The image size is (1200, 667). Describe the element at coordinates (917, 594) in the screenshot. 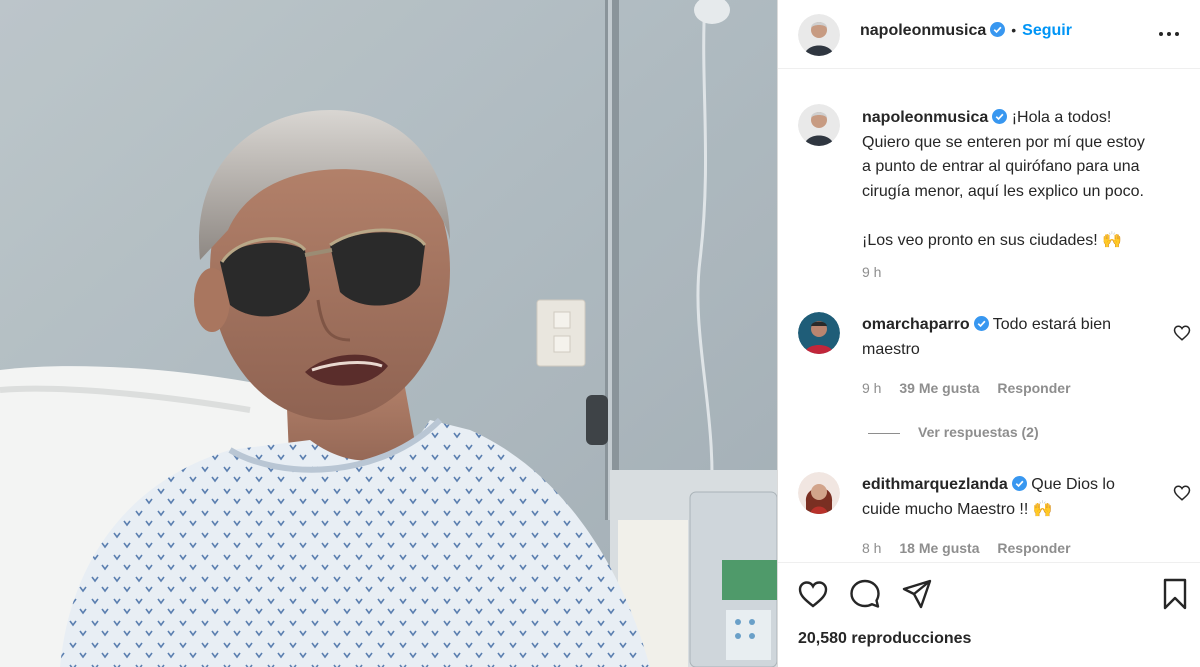

I see `share-icon` at that location.